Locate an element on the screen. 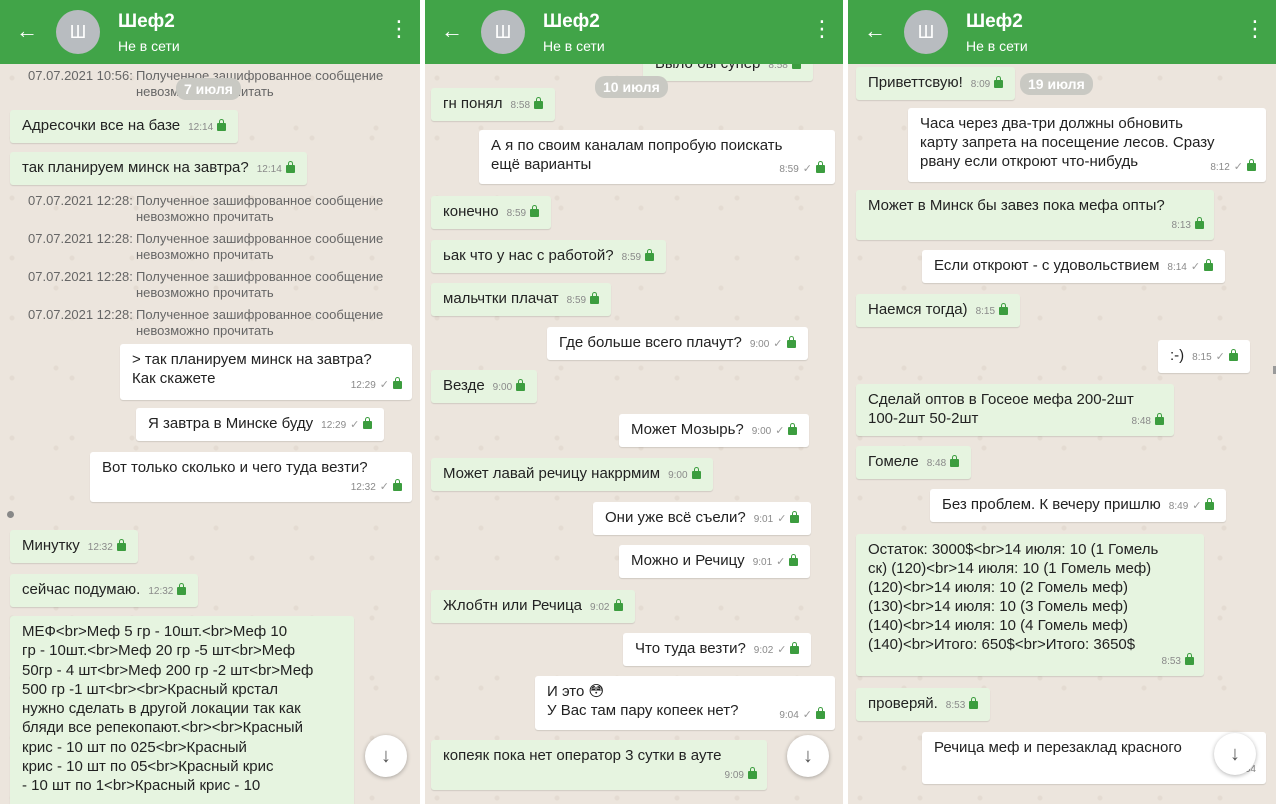  message-text: Они уже всё съели? is located at coordinates (675, 517).